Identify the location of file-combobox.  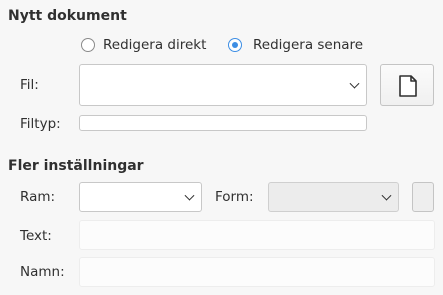
(223, 85).